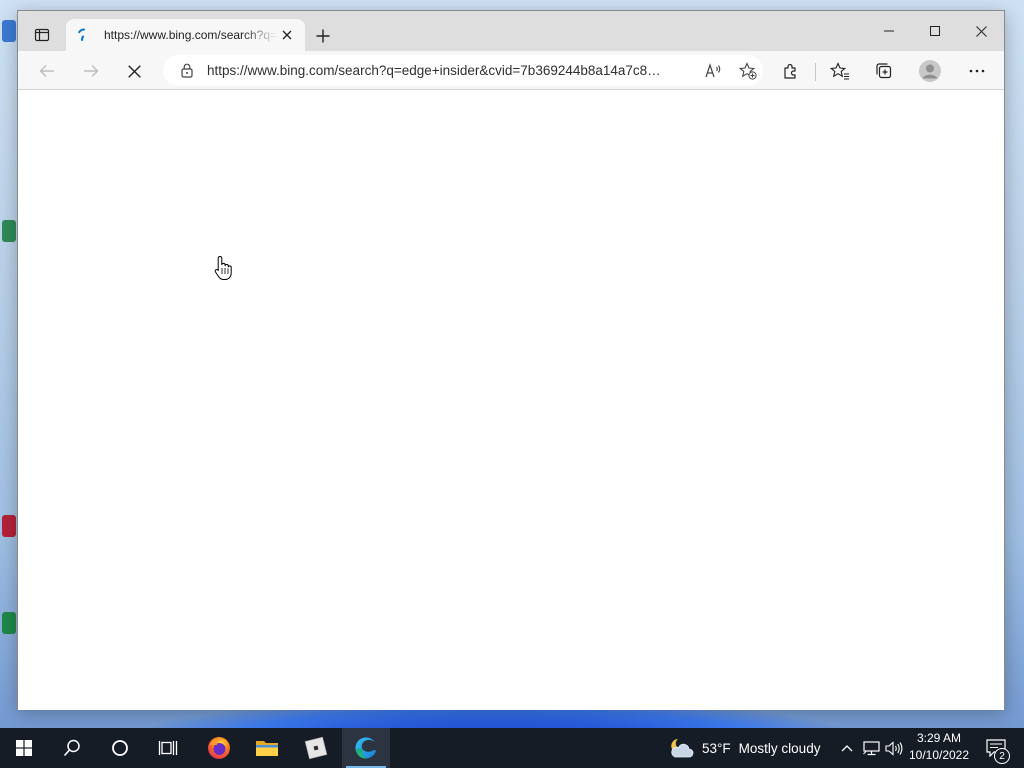  Describe the element at coordinates (682, 748) in the screenshot. I see `partly-cloudy-night-icon` at that location.